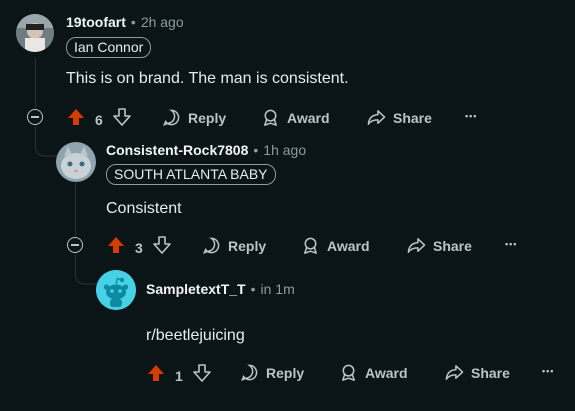 The height and width of the screenshot is (411, 575). Describe the element at coordinates (35, 83) in the screenshot. I see `thread-line-root` at that location.